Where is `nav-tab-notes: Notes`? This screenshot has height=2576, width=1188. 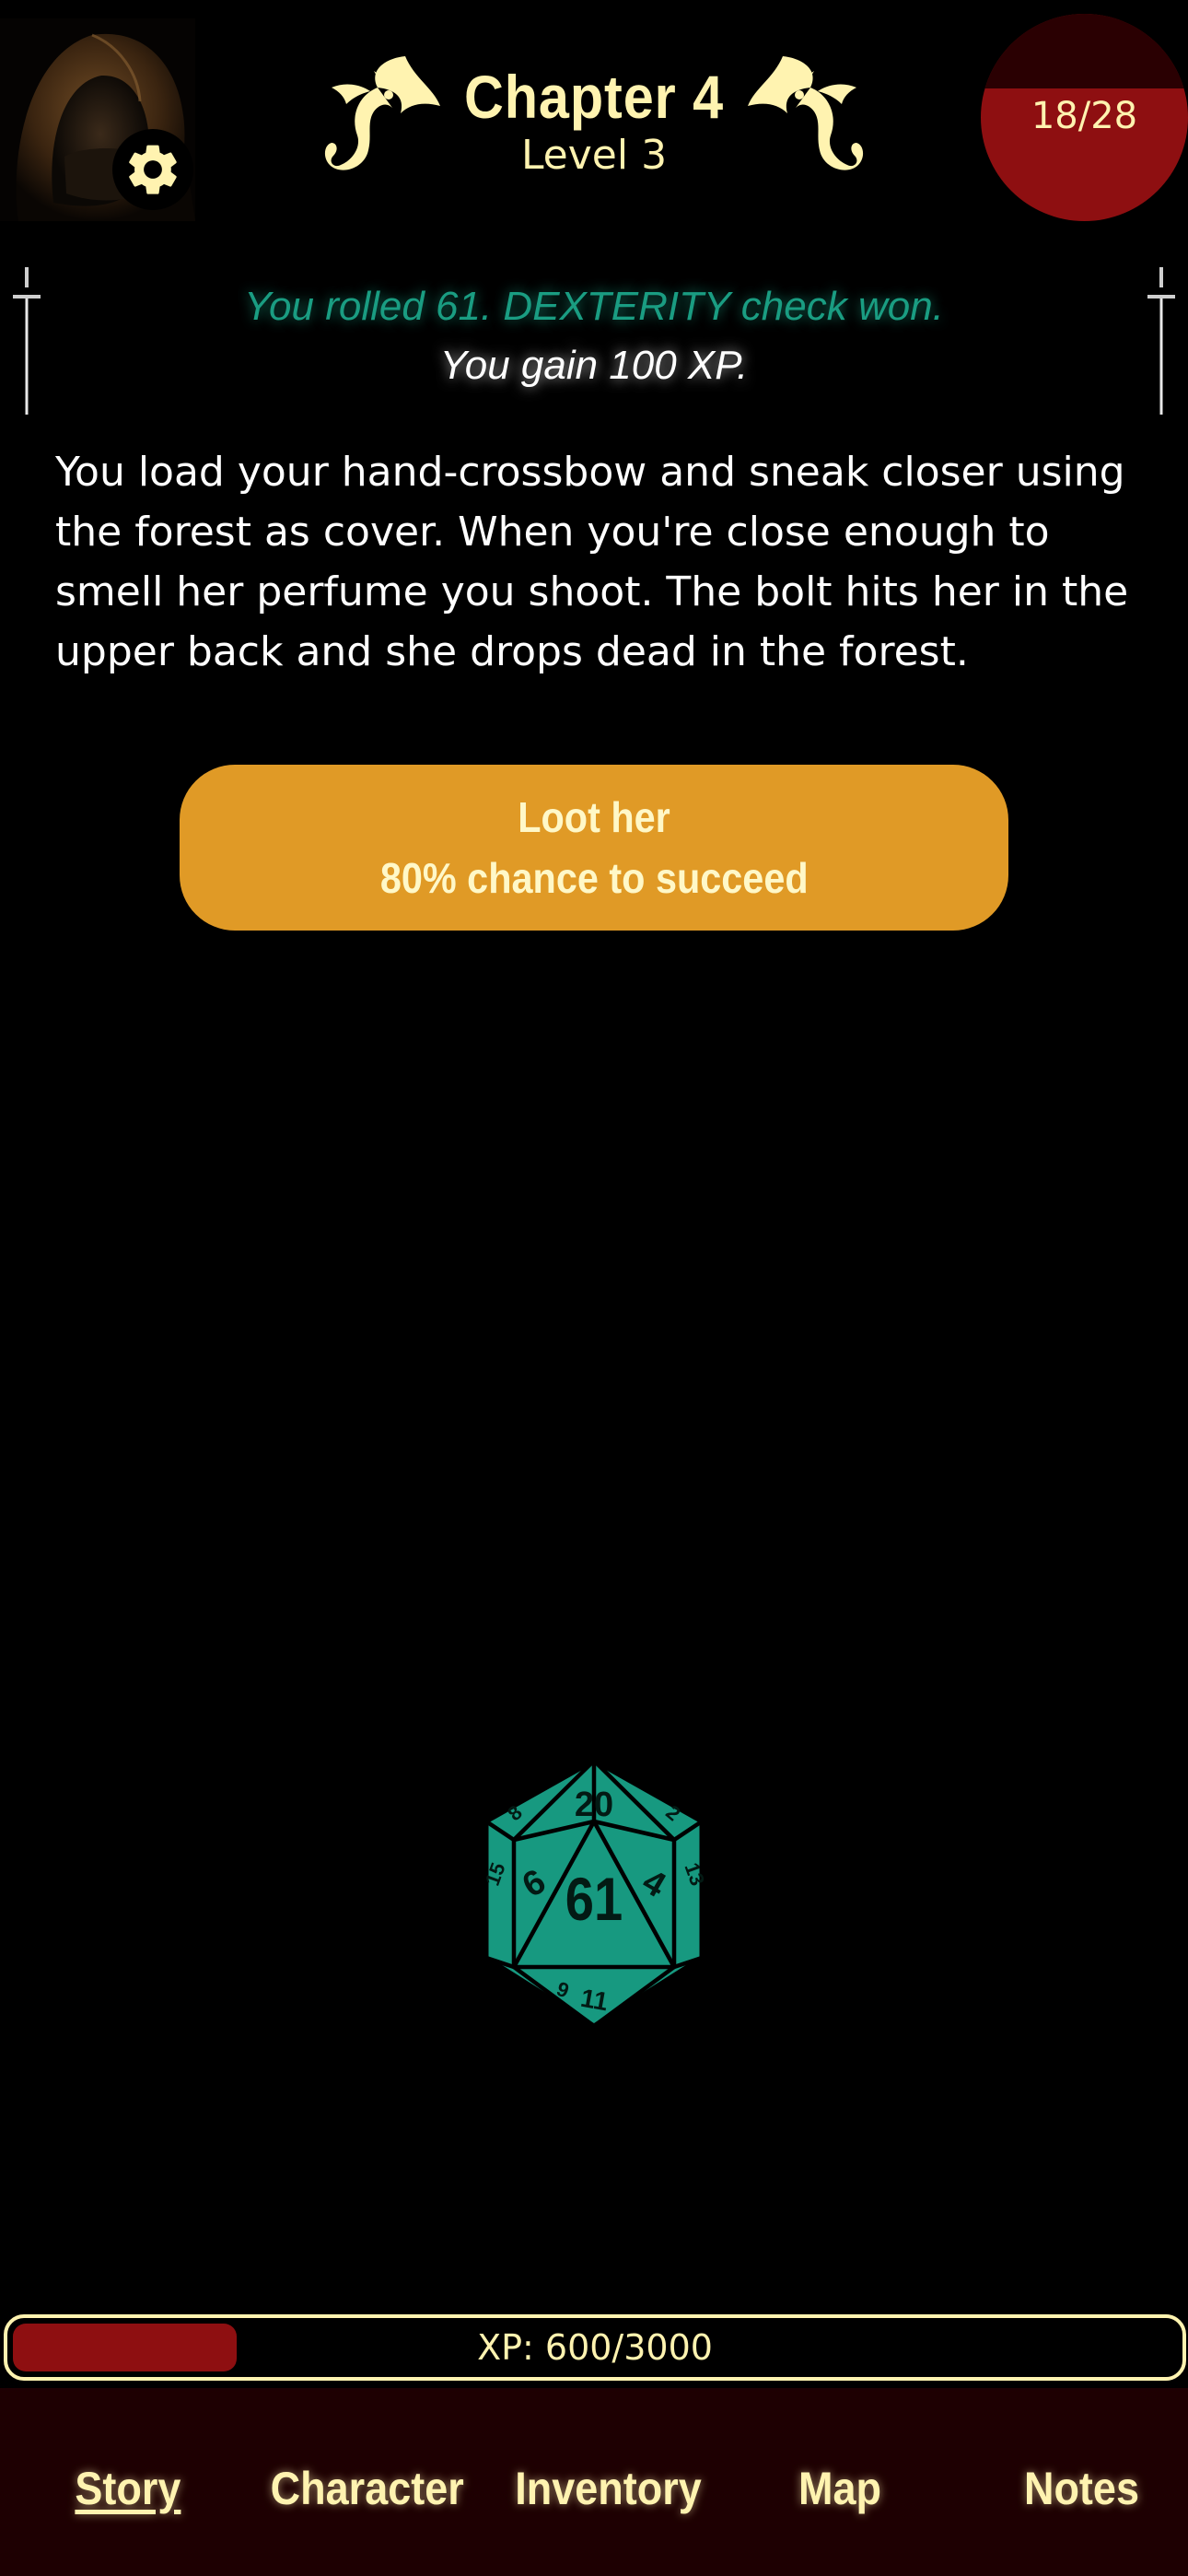
nav-tab-notes: Notes is located at coordinates (1081, 2488).